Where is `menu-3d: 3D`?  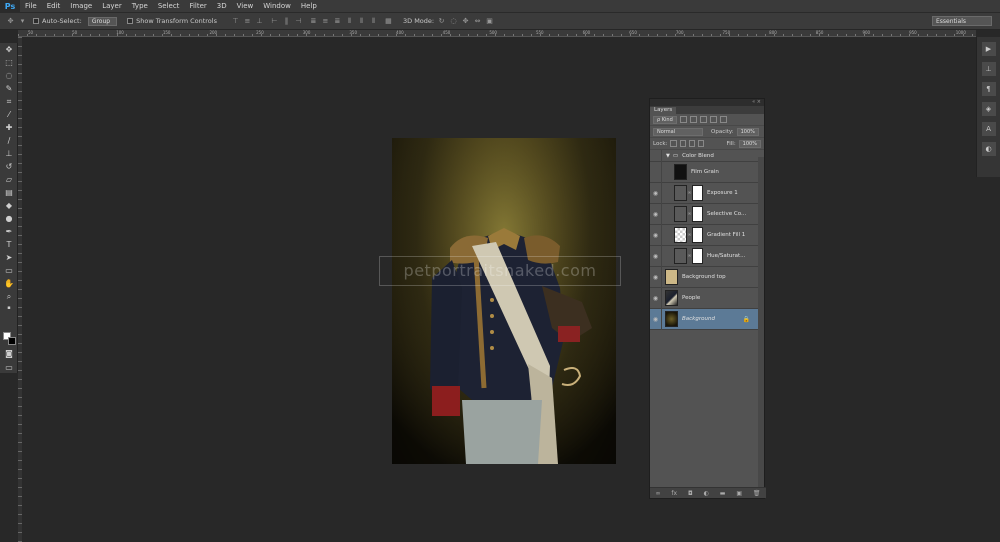 menu-3d: 3D is located at coordinates (222, 6).